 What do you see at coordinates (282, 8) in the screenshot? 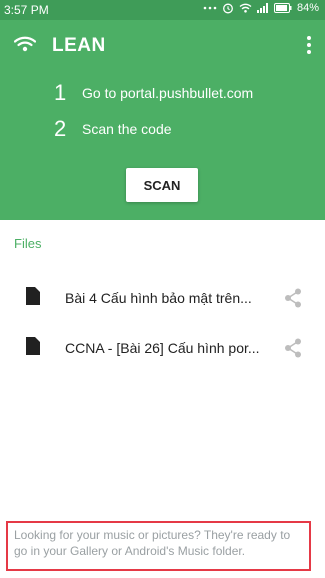
I see `battery-icon` at bounding box center [282, 8].